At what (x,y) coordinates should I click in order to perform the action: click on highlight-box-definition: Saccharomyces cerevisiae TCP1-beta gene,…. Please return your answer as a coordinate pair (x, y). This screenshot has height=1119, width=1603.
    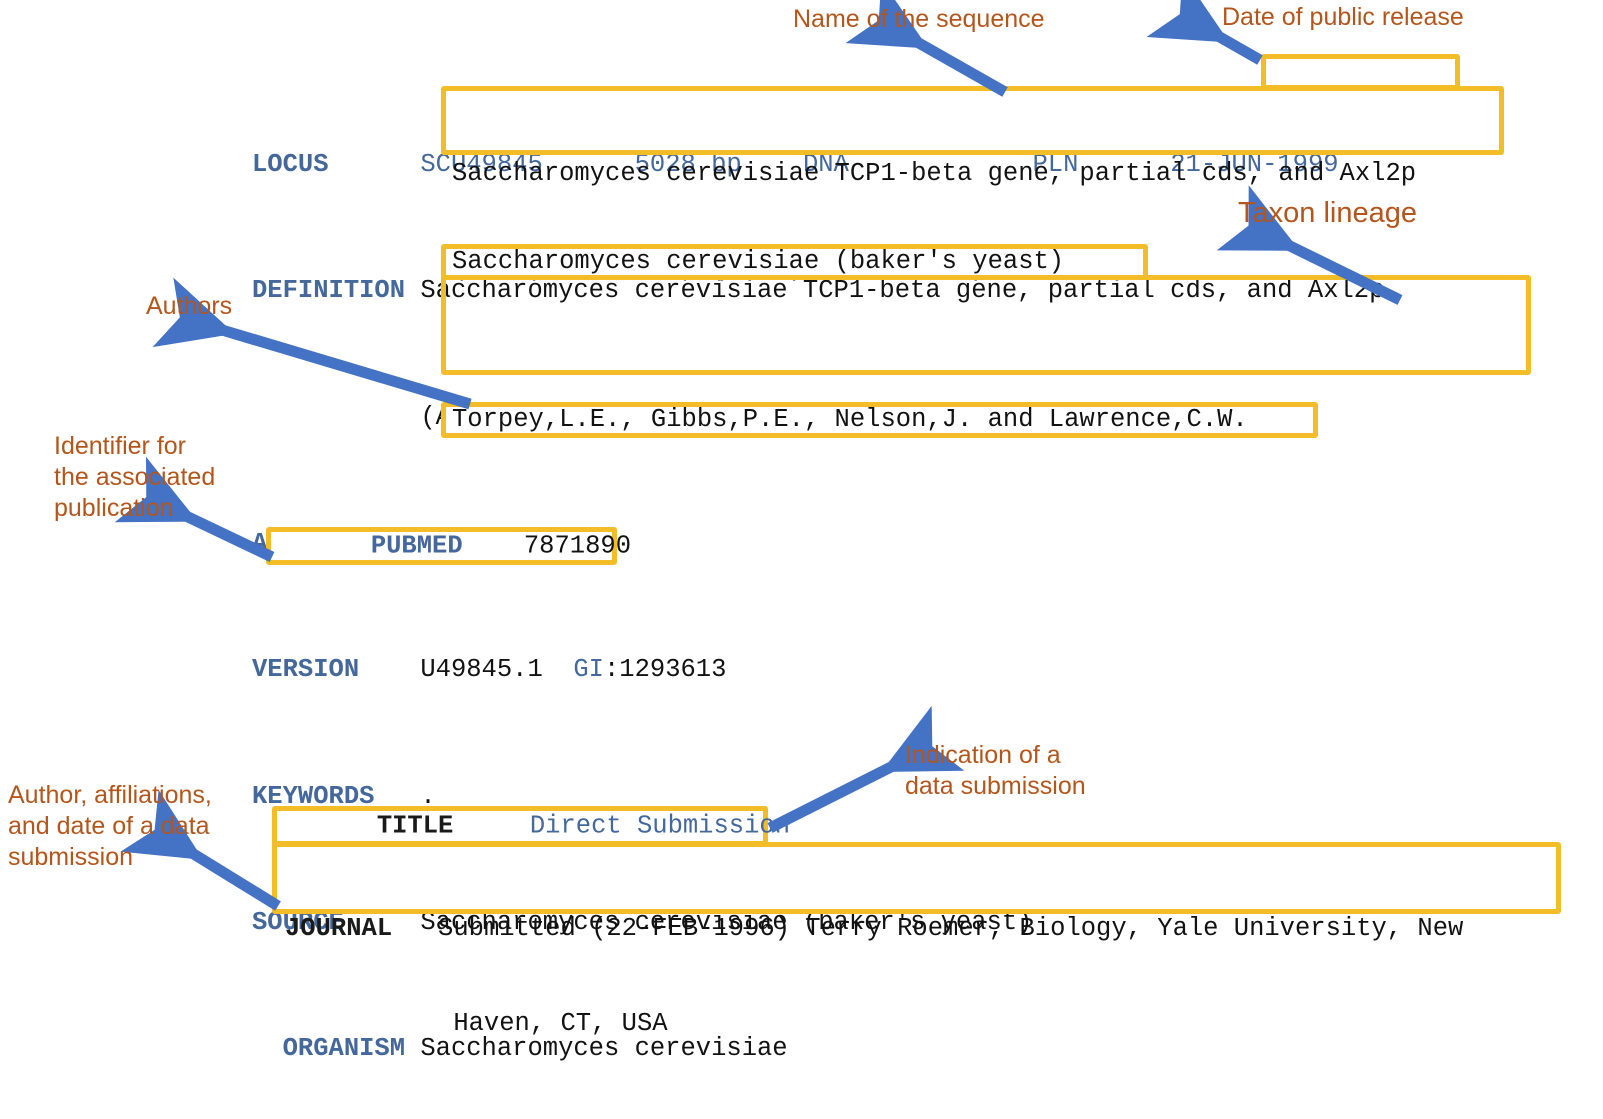
    Looking at the image, I should click on (972, 184).